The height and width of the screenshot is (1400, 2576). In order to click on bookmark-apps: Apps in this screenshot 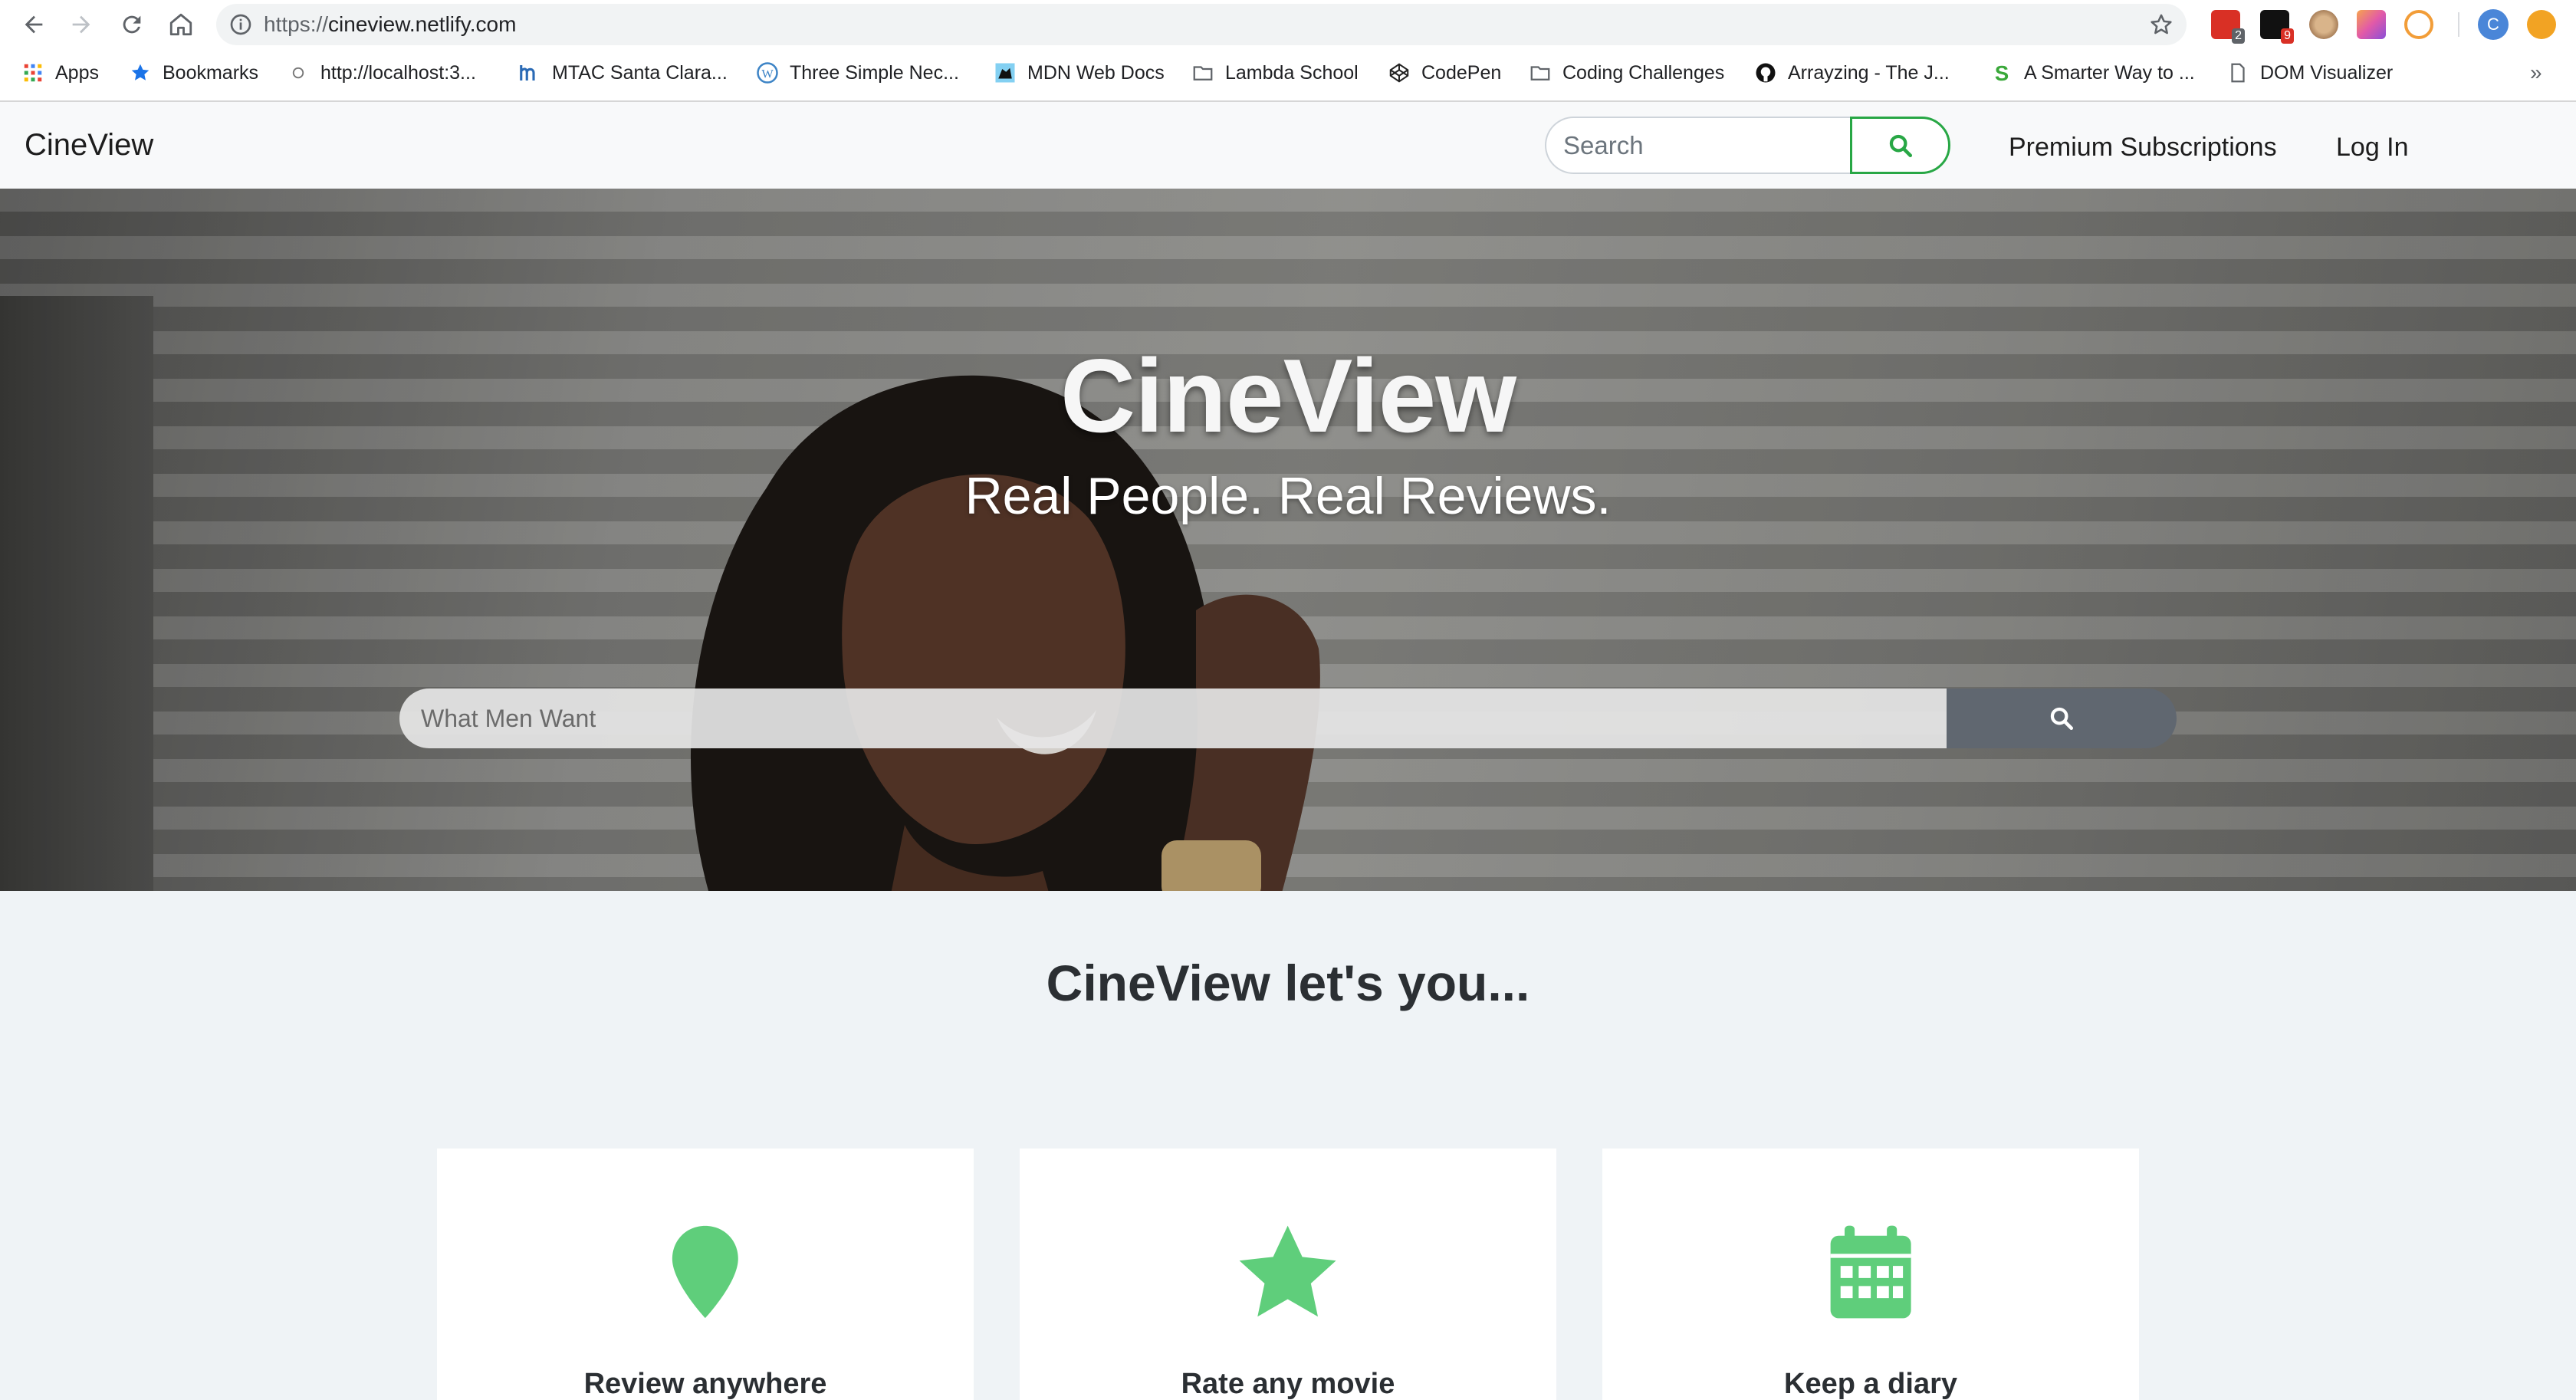, I will do `click(60, 72)`.